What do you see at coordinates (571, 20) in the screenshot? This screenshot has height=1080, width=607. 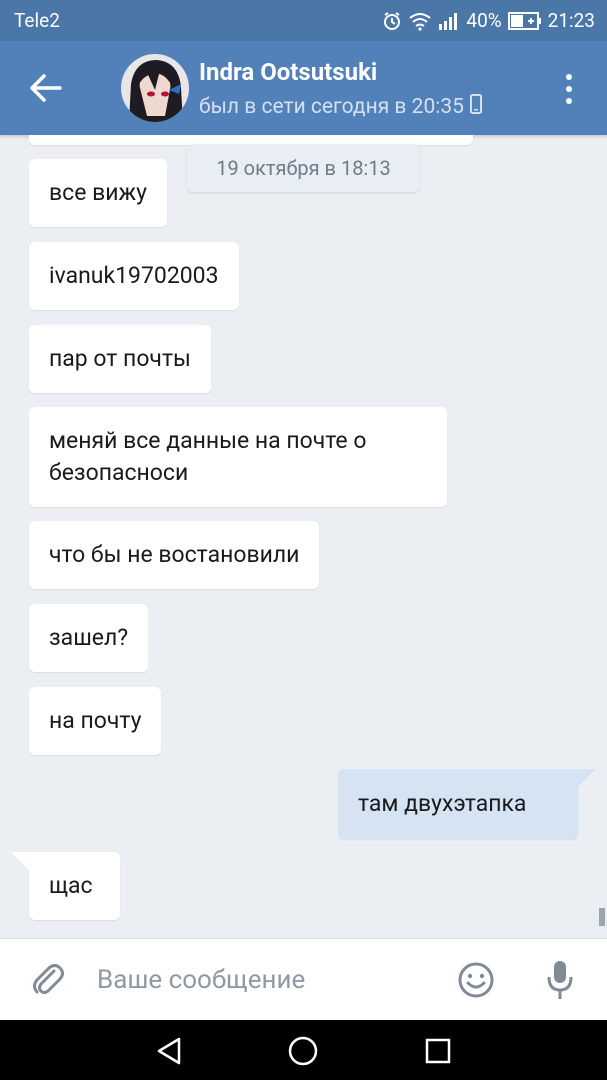 I see `clock-time: 21:23` at bounding box center [571, 20].